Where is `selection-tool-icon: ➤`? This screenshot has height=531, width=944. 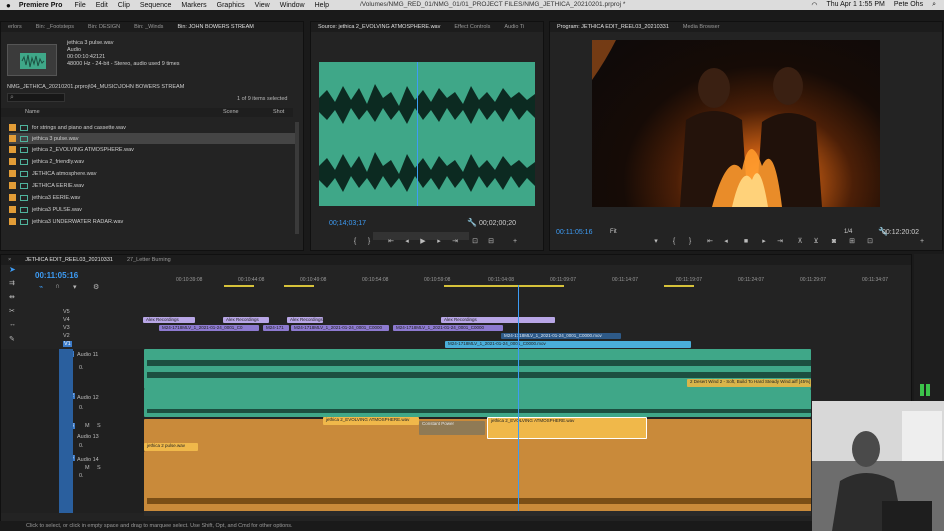
selection-tool-icon: ➤ is located at coordinates (12, 269).